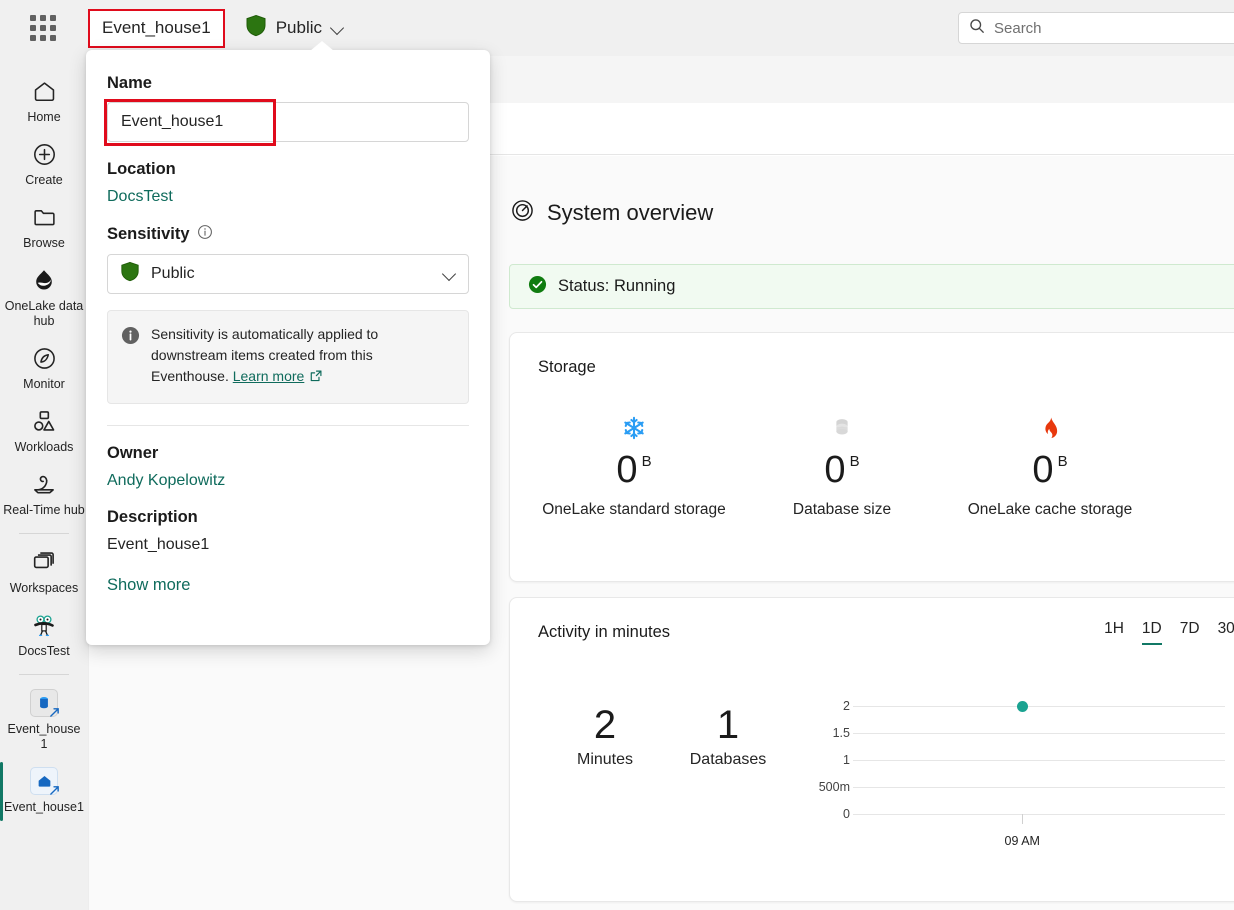 Image resolution: width=1234 pixels, height=910 pixels. I want to click on external-link-icon, so click(316, 378).